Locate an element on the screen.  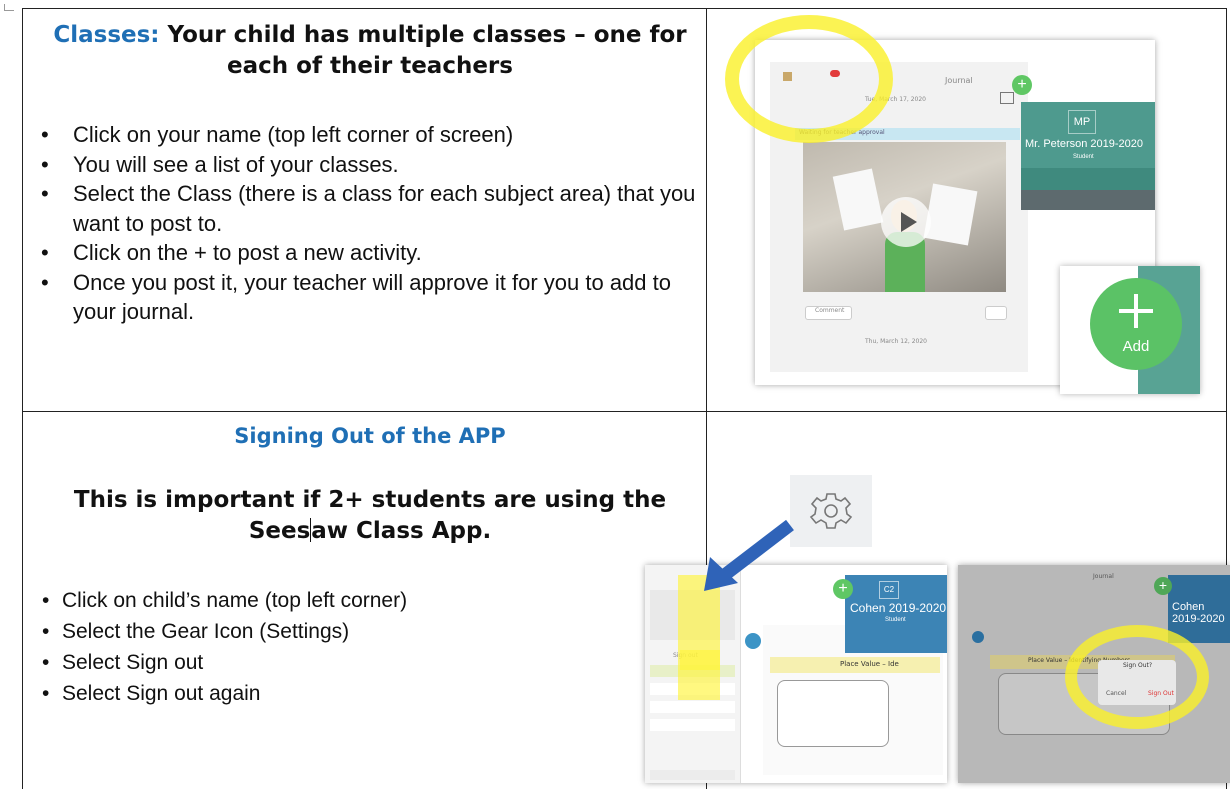
table-left-border is located at coordinates (22, 399).